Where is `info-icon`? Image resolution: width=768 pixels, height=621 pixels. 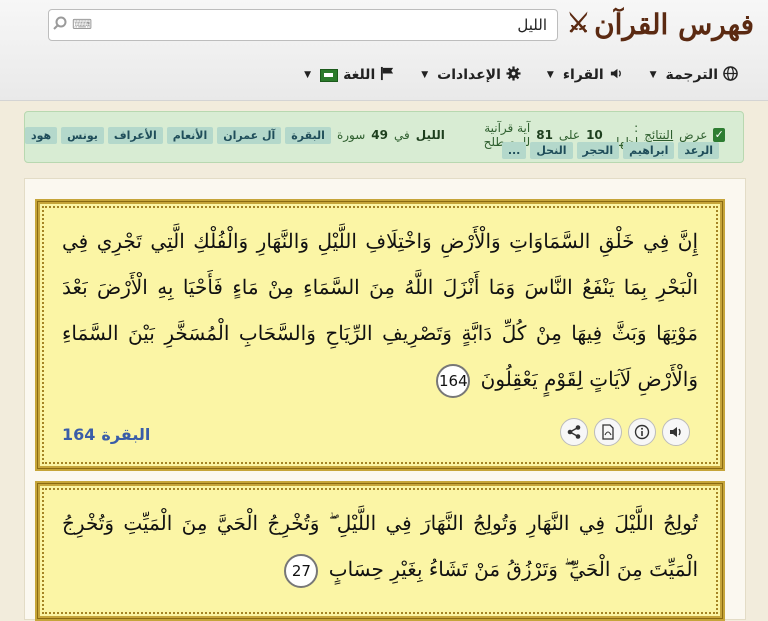 info-icon is located at coordinates (642, 432).